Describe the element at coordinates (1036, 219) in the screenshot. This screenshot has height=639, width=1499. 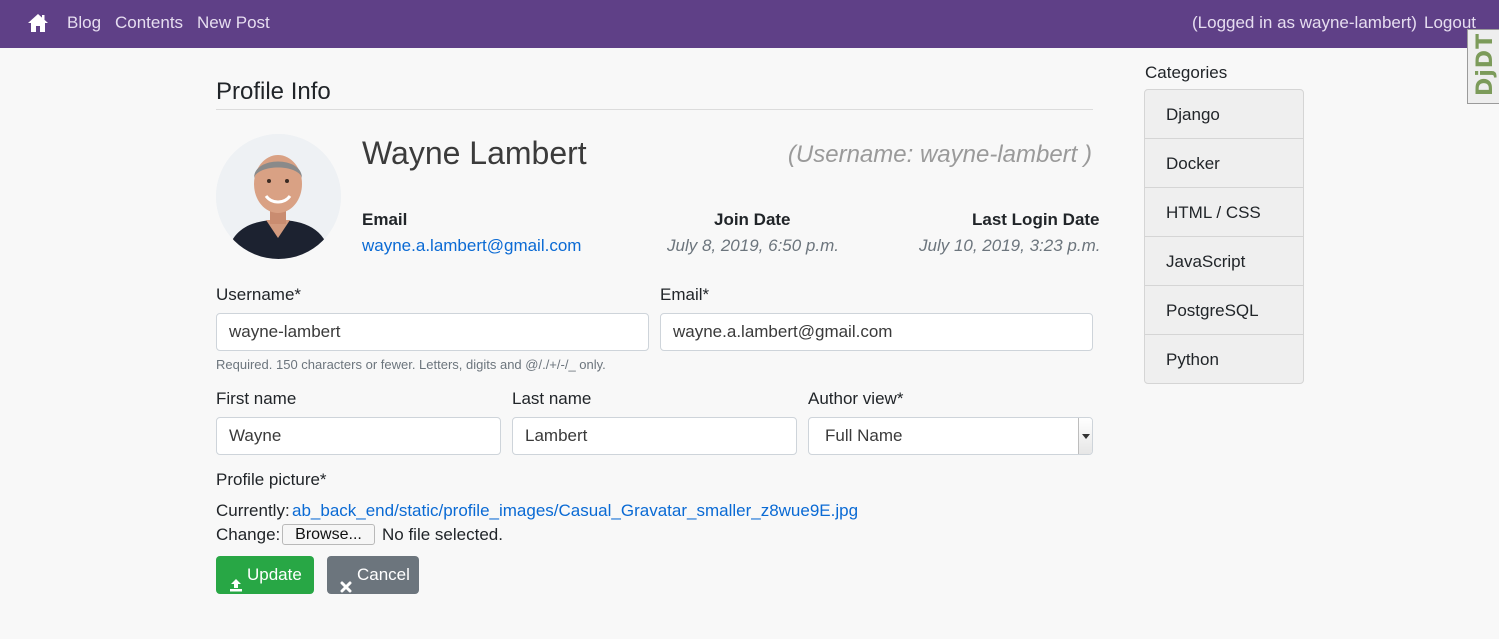
I see `last-login-label: Last Login Date` at that location.